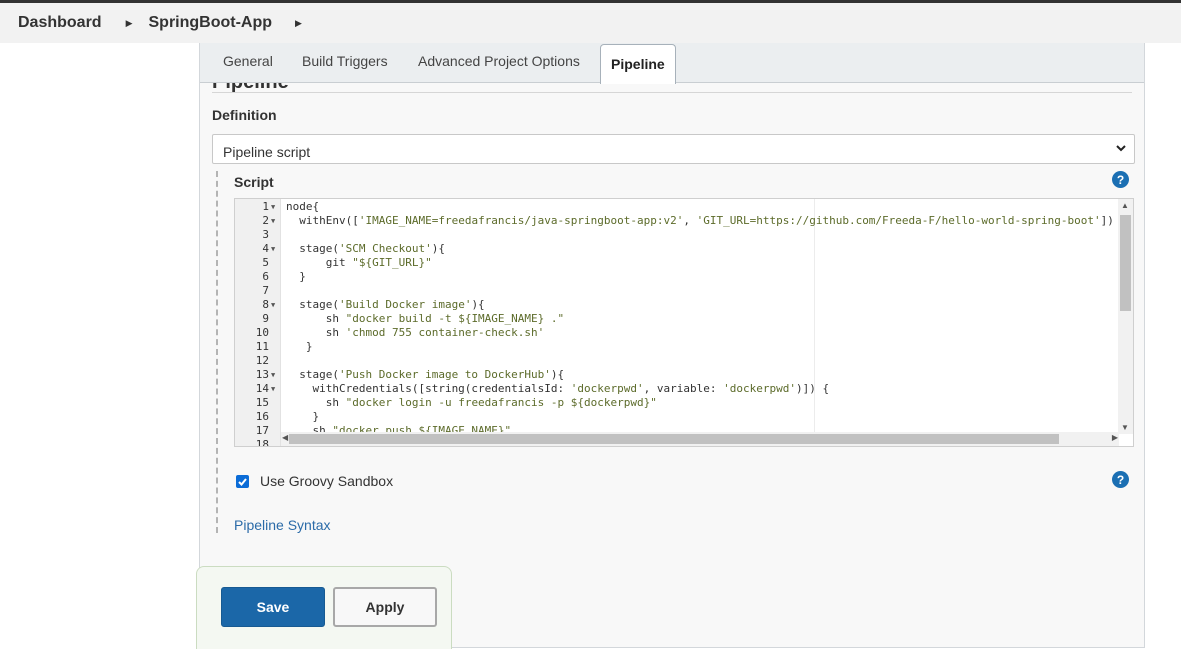 Image resolution: width=1181 pixels, height=649 pixels. Describe the element at coordinates (265, 234) in the screenshot. I see `line-number: 3` at that location.